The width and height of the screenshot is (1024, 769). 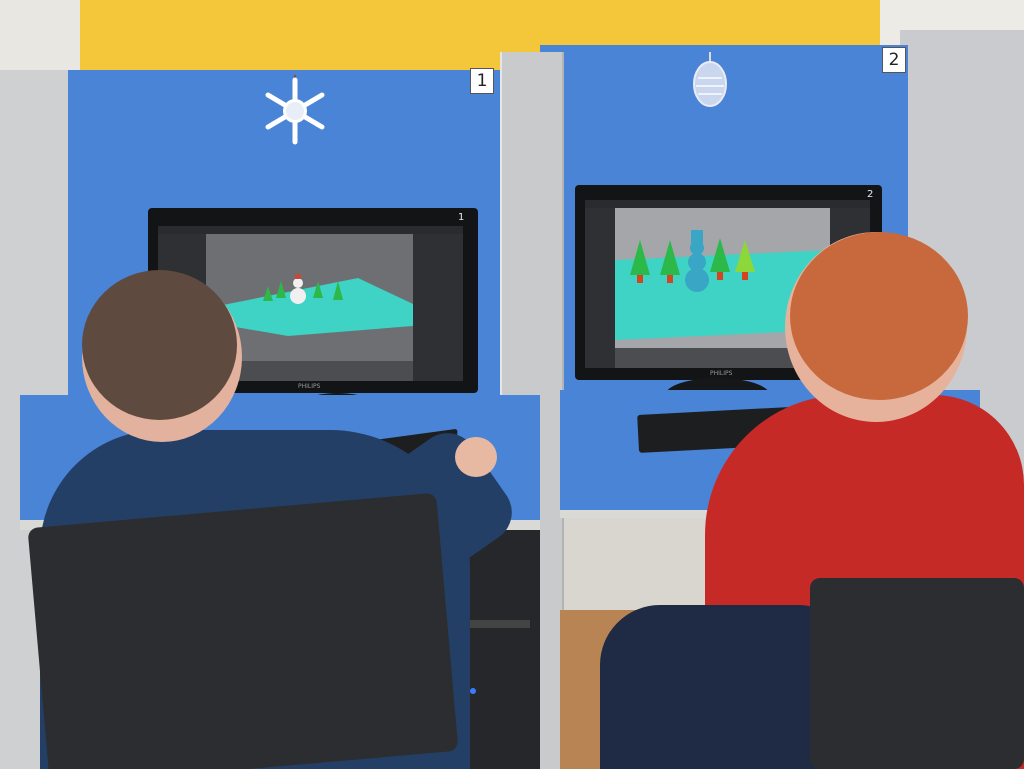 What do you see at coordinates (917, 673) in the screenshot?
I see `chair-right` at bounding box center [917, 673].